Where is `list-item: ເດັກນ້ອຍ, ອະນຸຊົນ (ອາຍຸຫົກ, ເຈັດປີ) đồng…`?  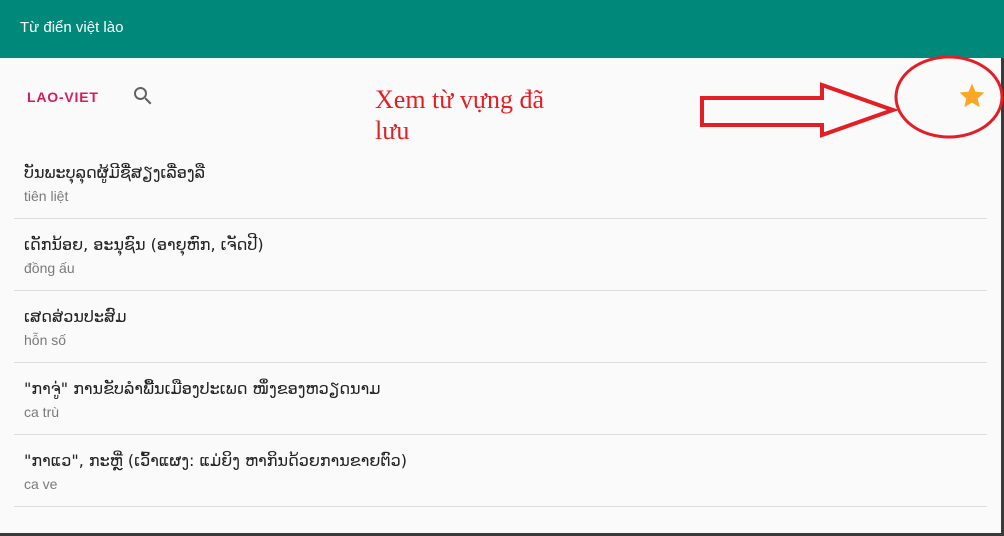 list-item: ເດັກນ້ອຍ, ອະນຸຊົນ (ອາຍຸຫົກ, ເຈັດປີ) đồng… is located at coordinates (500, 255).